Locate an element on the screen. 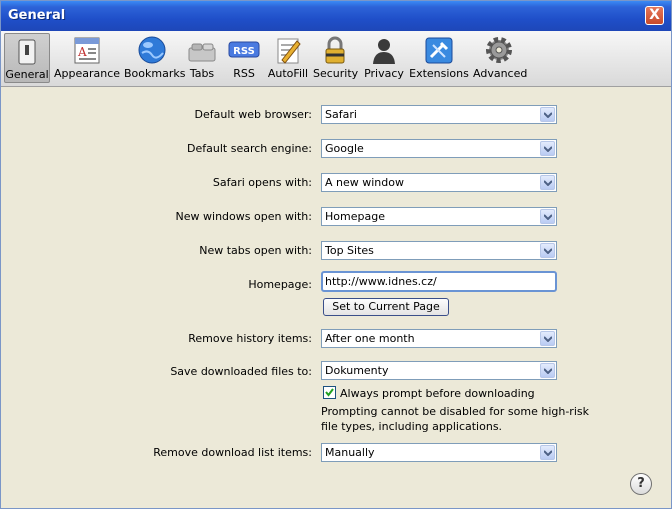 Image resolution: width=672 pixels, height=509 pixels. history-select: After one month is located at coordinates (439, 338).